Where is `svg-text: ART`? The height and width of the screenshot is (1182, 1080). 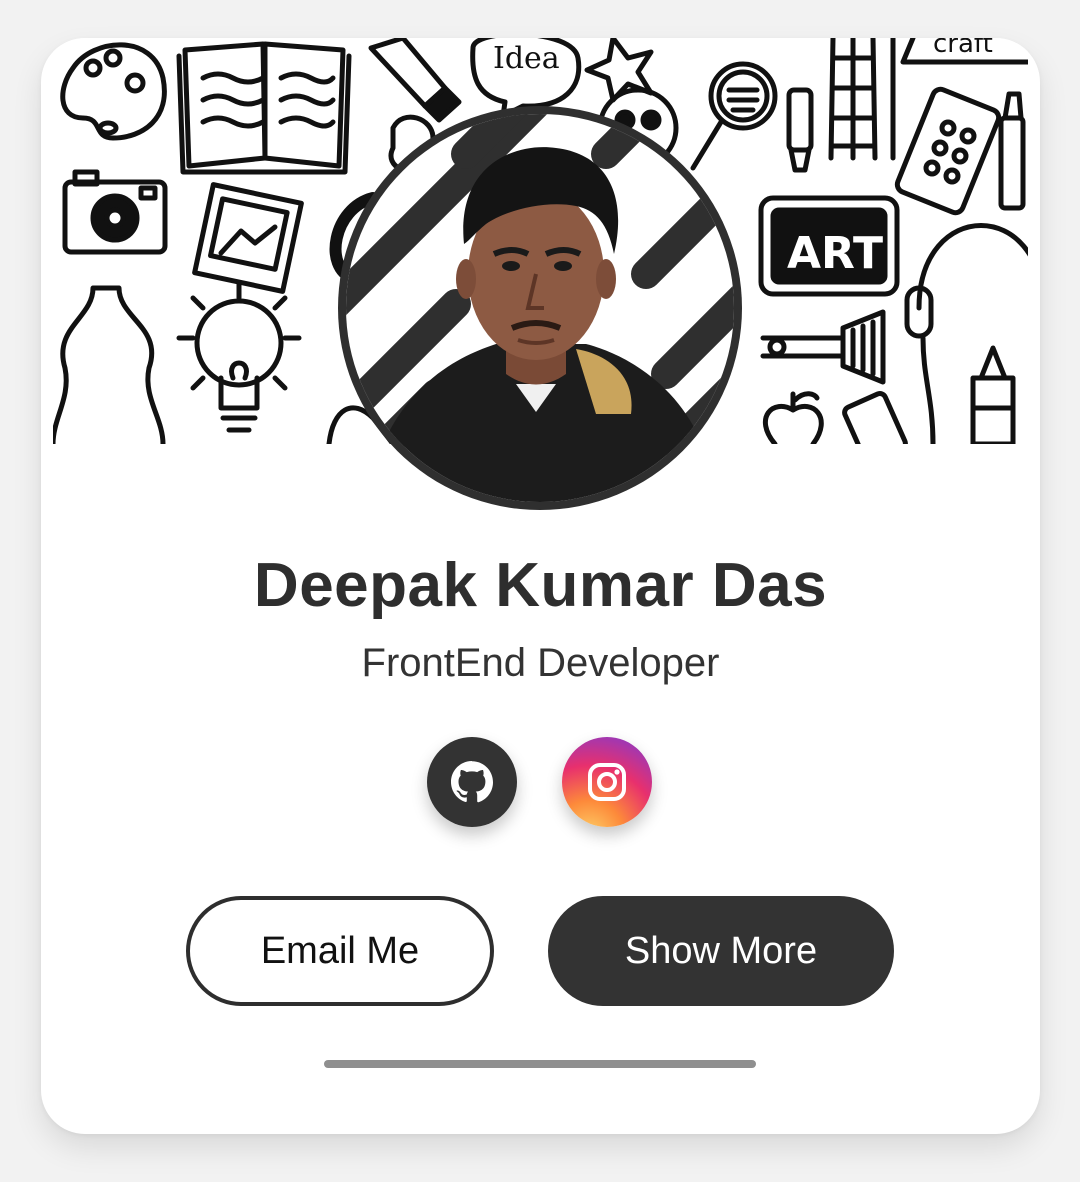 svg-text: ART is located at coordinates (835, 253).